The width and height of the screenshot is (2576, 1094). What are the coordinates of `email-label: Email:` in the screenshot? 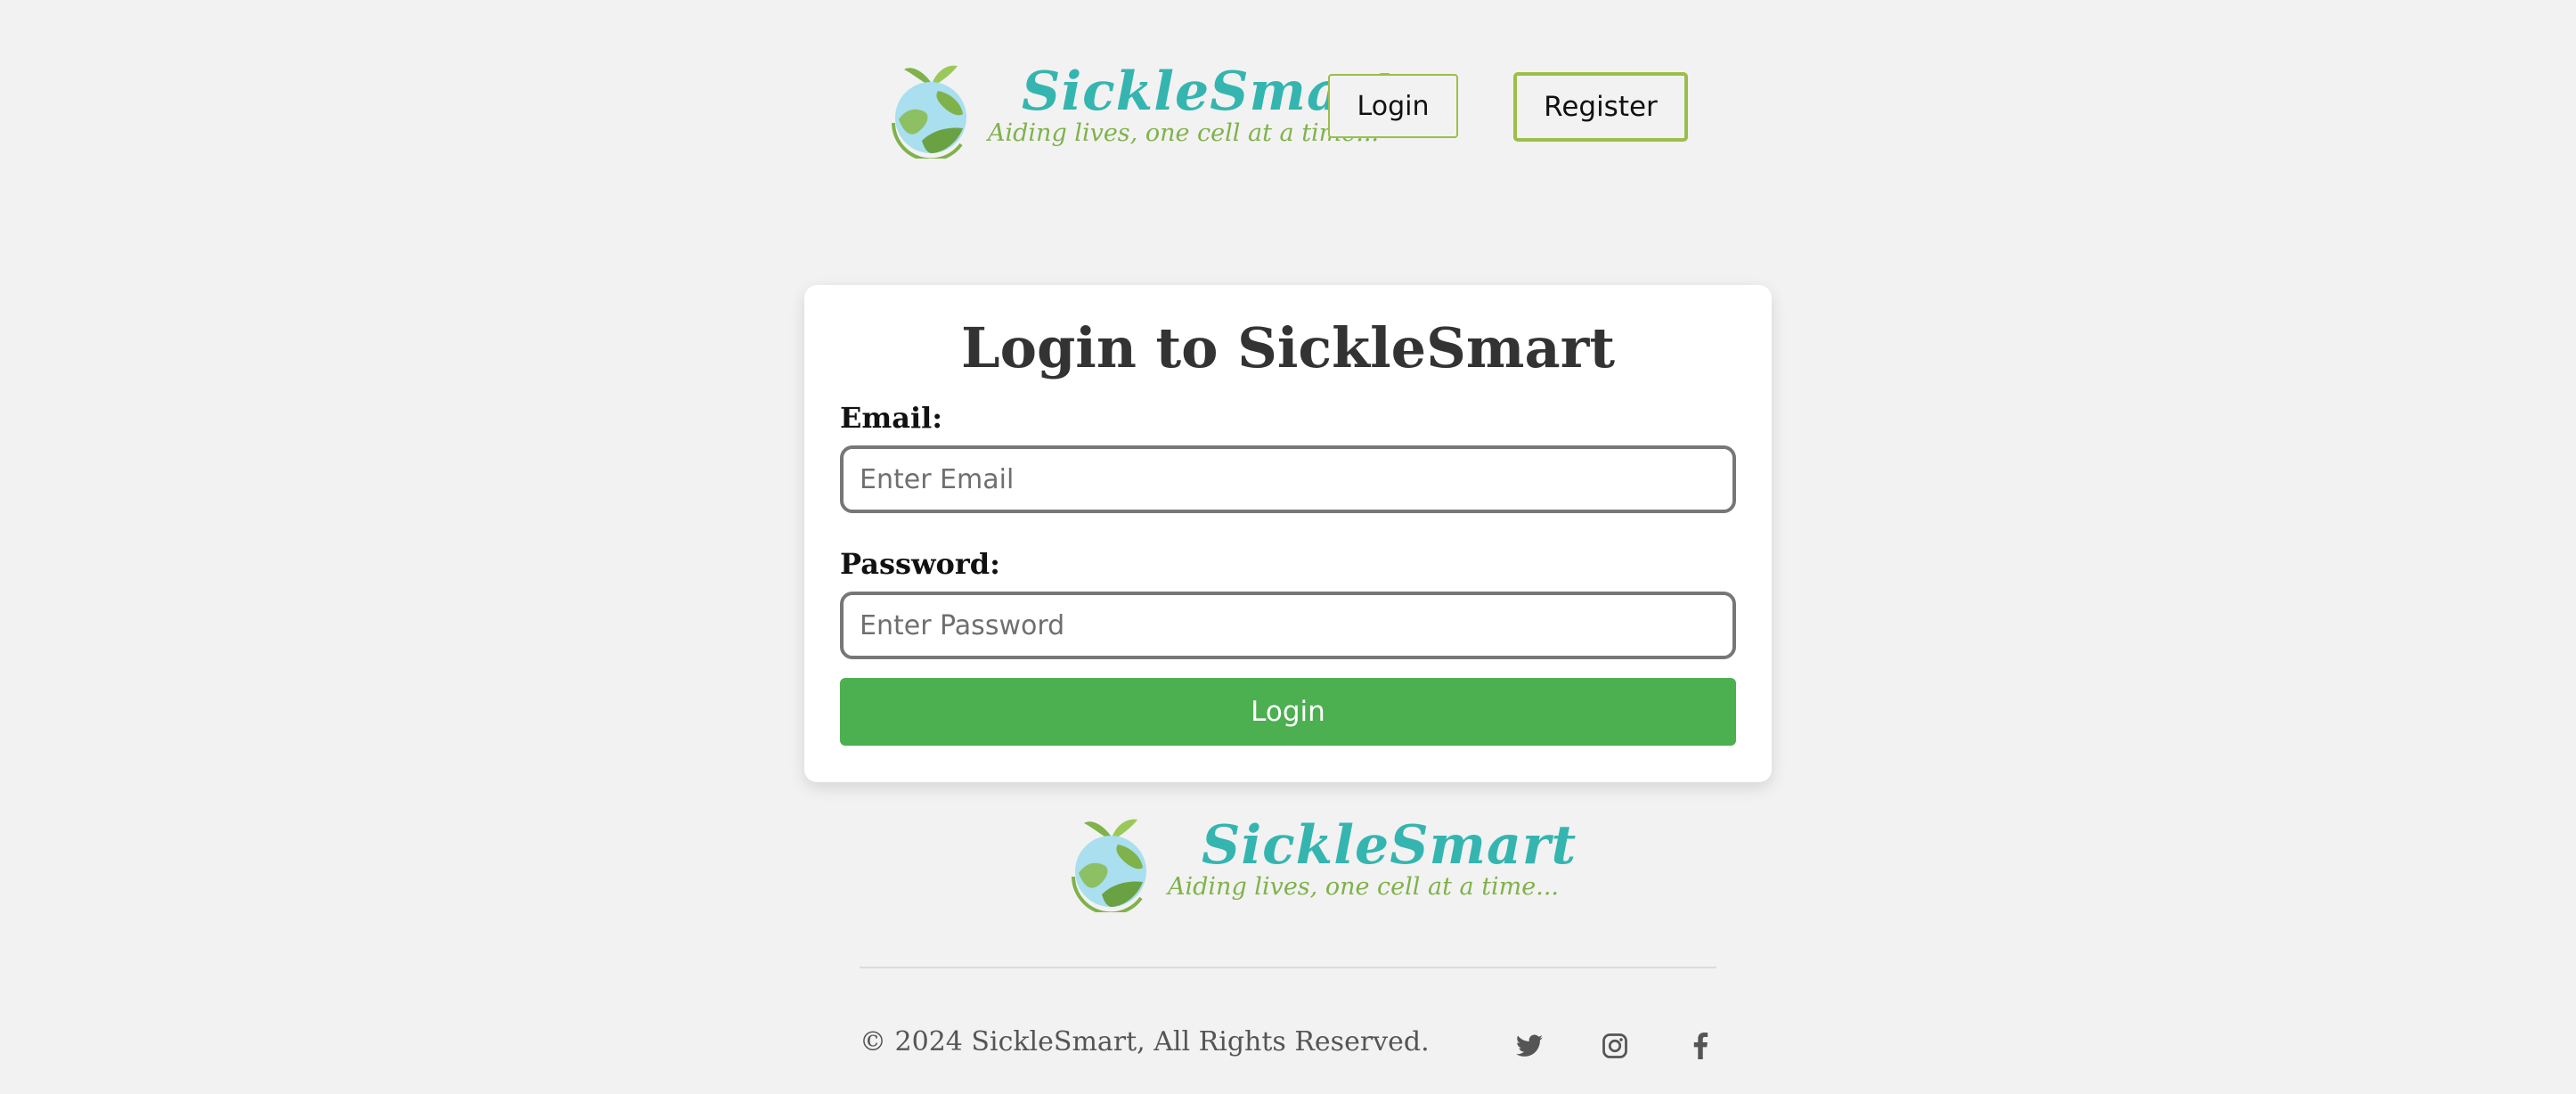 It's located at (892, 418).